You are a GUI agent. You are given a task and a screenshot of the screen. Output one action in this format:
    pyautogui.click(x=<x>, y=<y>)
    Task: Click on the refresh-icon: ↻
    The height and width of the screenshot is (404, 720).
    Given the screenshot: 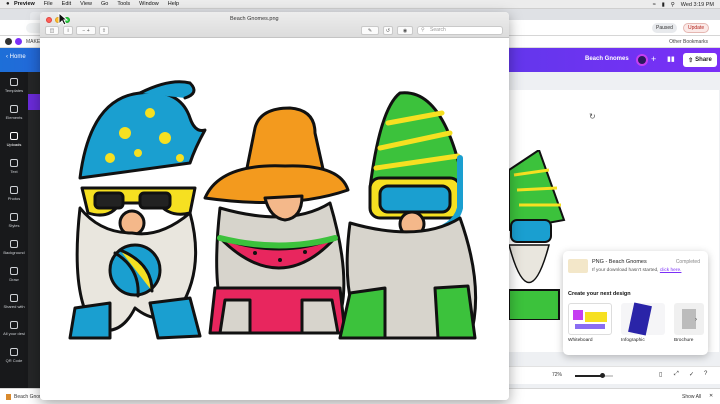 What is the action you would take?
    pyautogui.click(x=592, y=116)
    